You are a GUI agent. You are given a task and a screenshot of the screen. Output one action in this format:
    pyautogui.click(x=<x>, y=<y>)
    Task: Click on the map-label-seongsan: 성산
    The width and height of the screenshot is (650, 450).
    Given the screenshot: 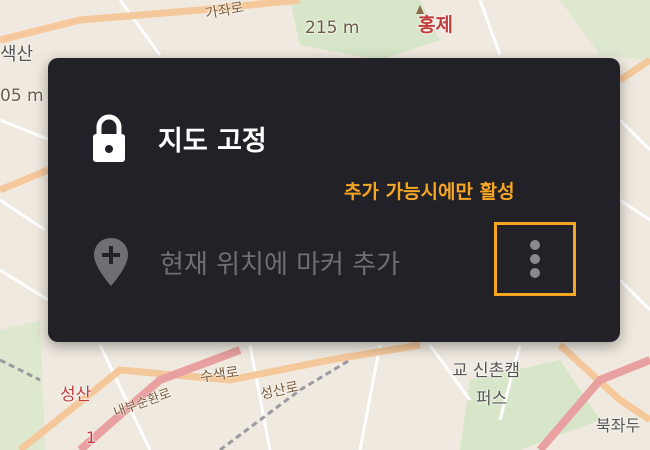 What is the action you would take?
    pyautogui.click(x=76, y=395)
    